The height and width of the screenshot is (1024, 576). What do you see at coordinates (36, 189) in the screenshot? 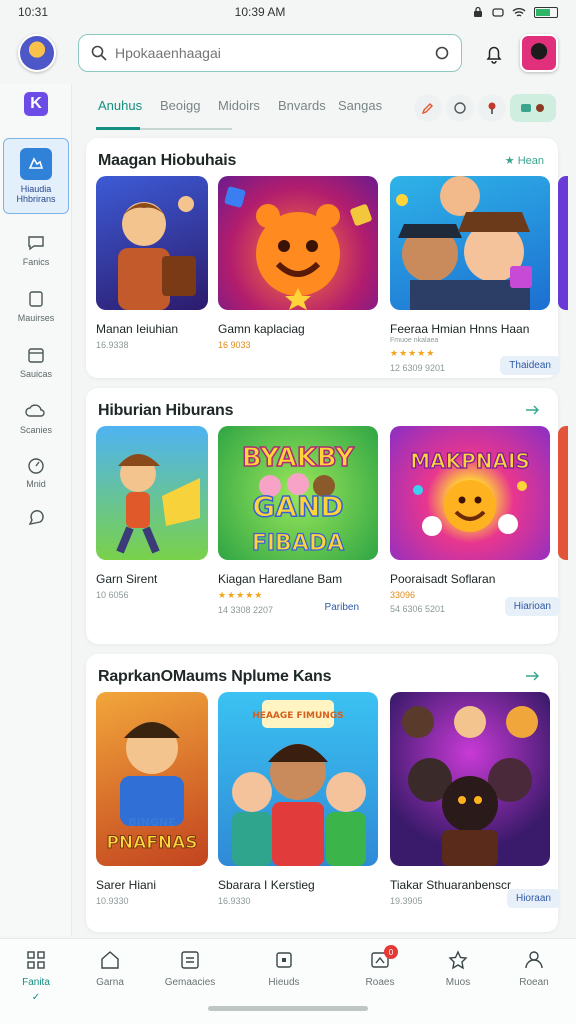
I see `sidebar-active-label-1: Hiaudia` at bounding box center [36, 189].